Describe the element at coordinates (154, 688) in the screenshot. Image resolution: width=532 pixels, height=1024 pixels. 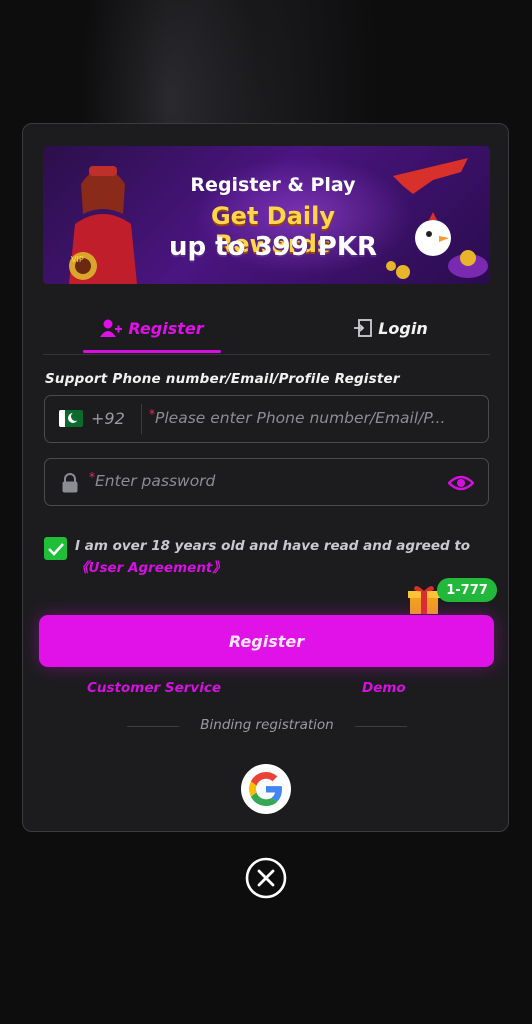
I see `customer-service-link: Customer Service` at that location.